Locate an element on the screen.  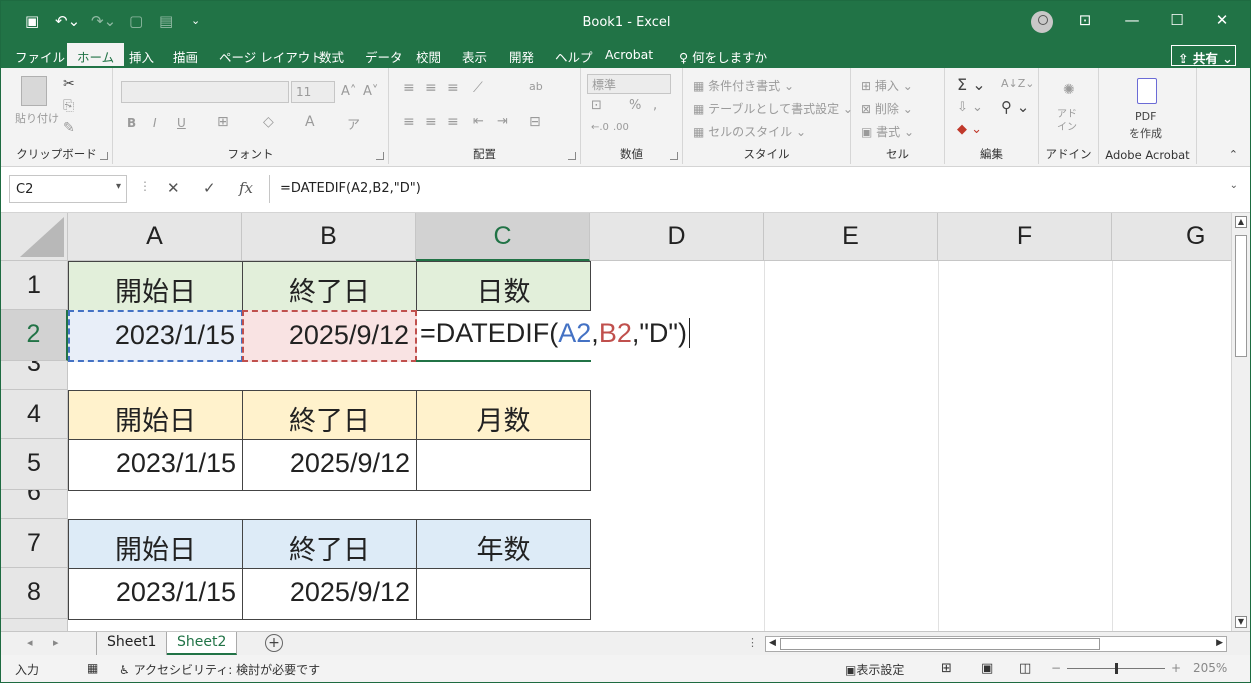
delete-cells-button: ⊠ 削除 ⌄ is located at coordinates (887, 108).